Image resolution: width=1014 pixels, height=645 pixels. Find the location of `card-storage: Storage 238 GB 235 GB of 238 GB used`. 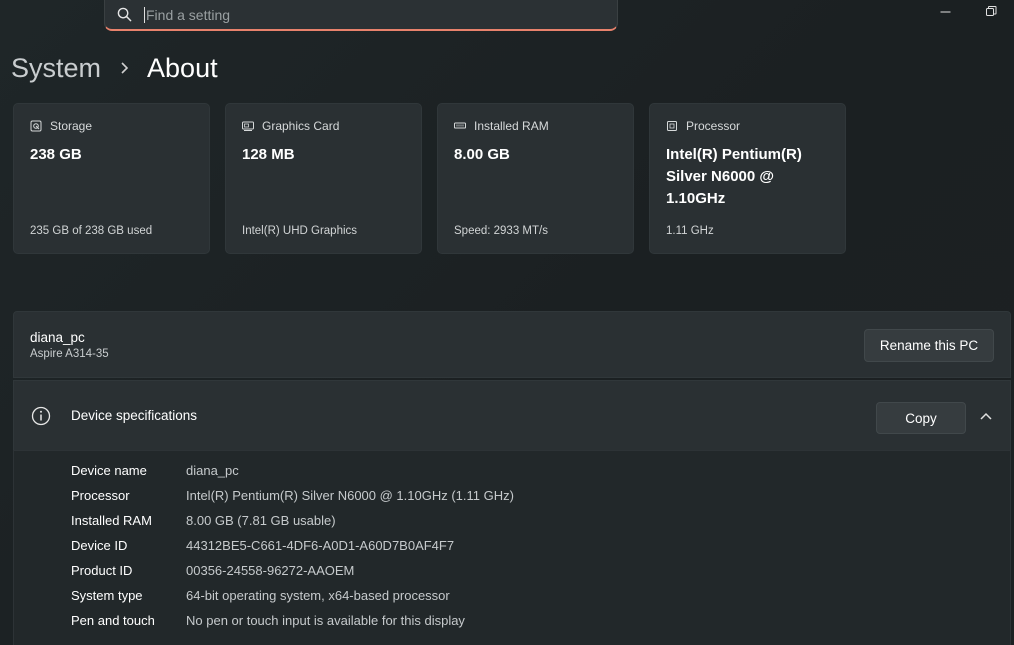

card-storage: Storage 238 GB 235 GB of 238 GB used is located at coordinates (111, 178).